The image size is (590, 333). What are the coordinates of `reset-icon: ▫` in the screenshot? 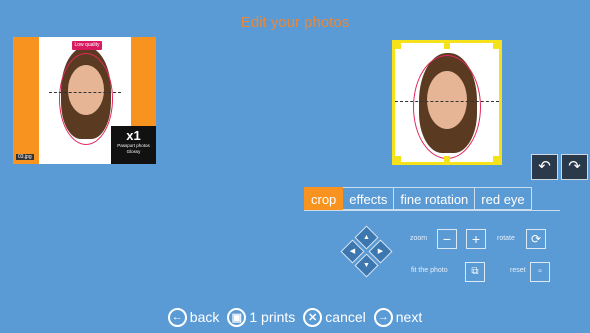 It's located at (540, 271).